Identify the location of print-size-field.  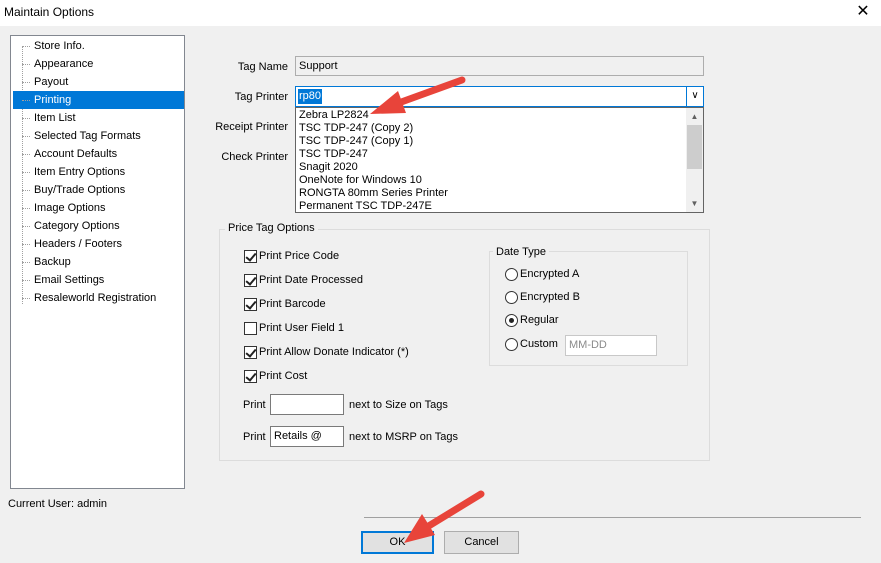
(307, 404).